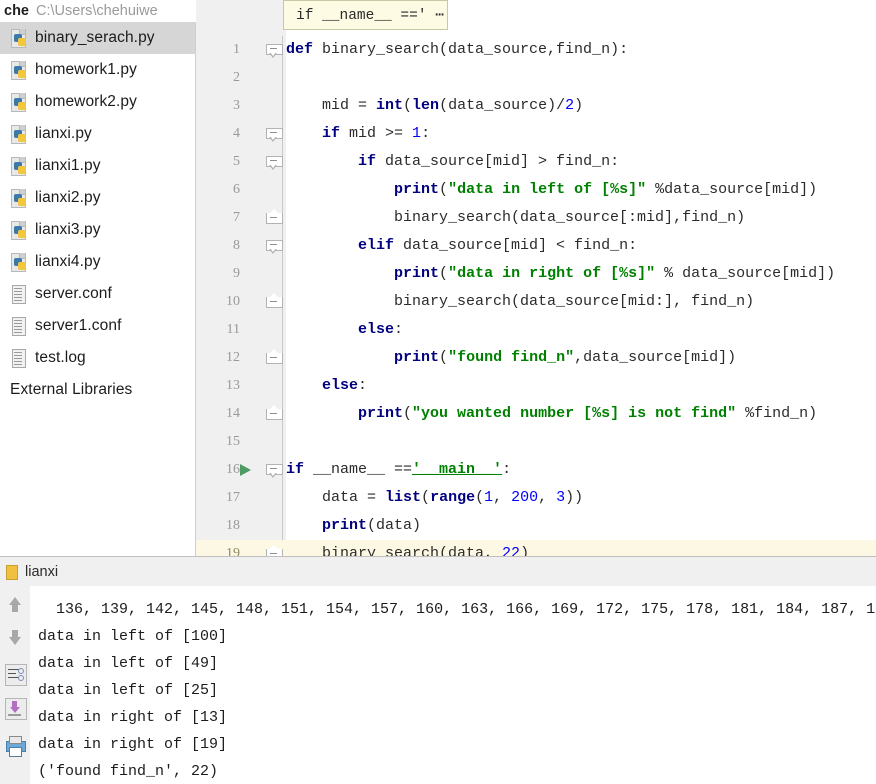 The width and height of the screenshot is (876, 784). What do you see at coordinates (233, 301) in the screenshot?
I see `line-number: 10` at bounding box center [233, 301].